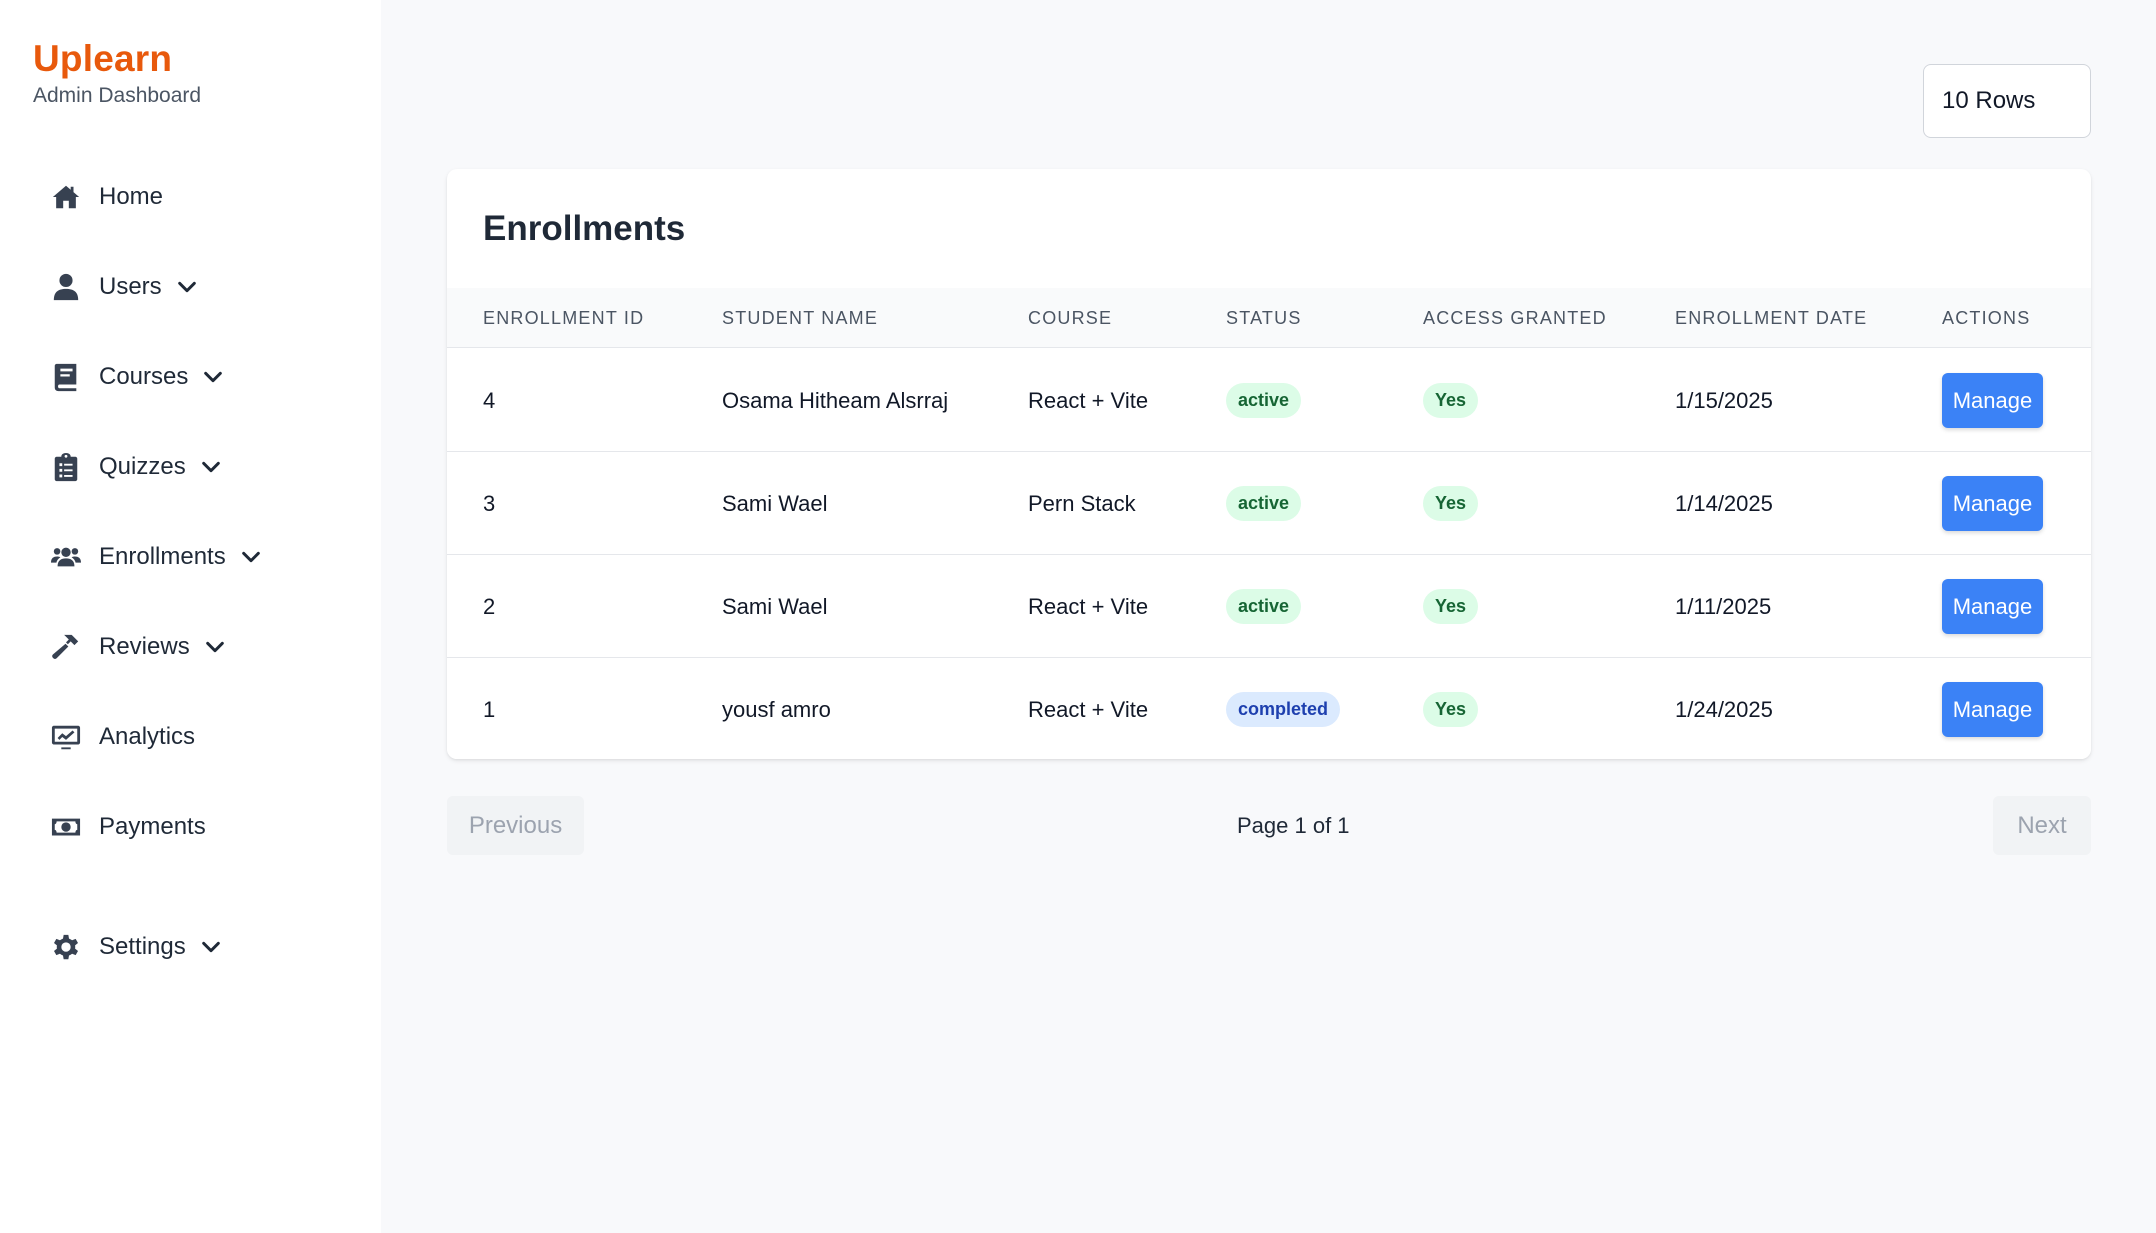  I want to click on sidebar-item-courses: Courses, so click(138, 377).